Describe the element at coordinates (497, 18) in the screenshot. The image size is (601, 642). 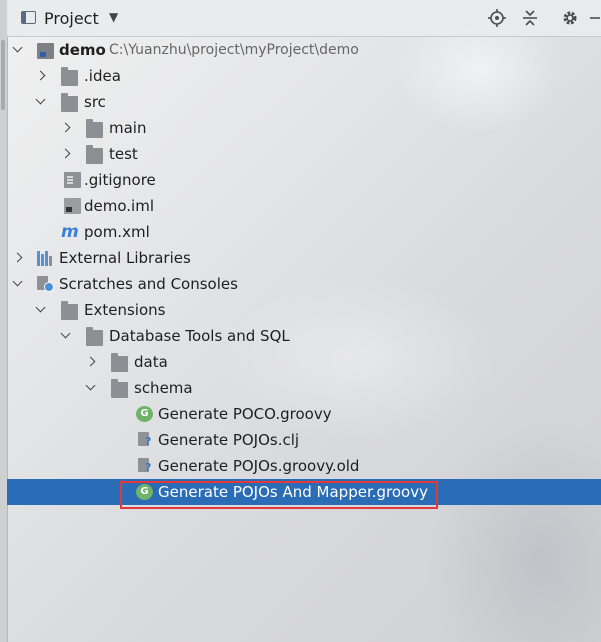
I see `locate-icon` at that location.